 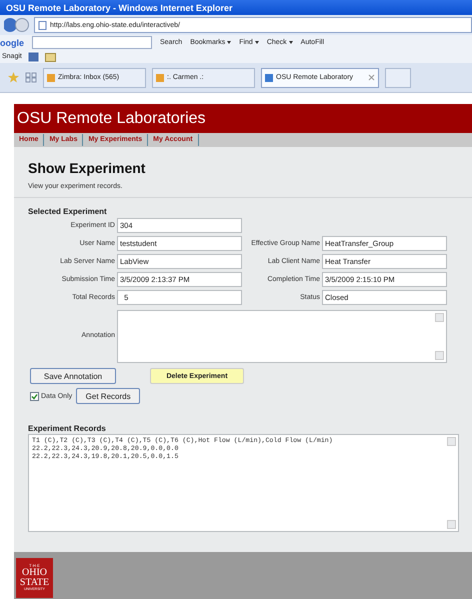 I want to click on annotation-field, so click(x=282, y=336).